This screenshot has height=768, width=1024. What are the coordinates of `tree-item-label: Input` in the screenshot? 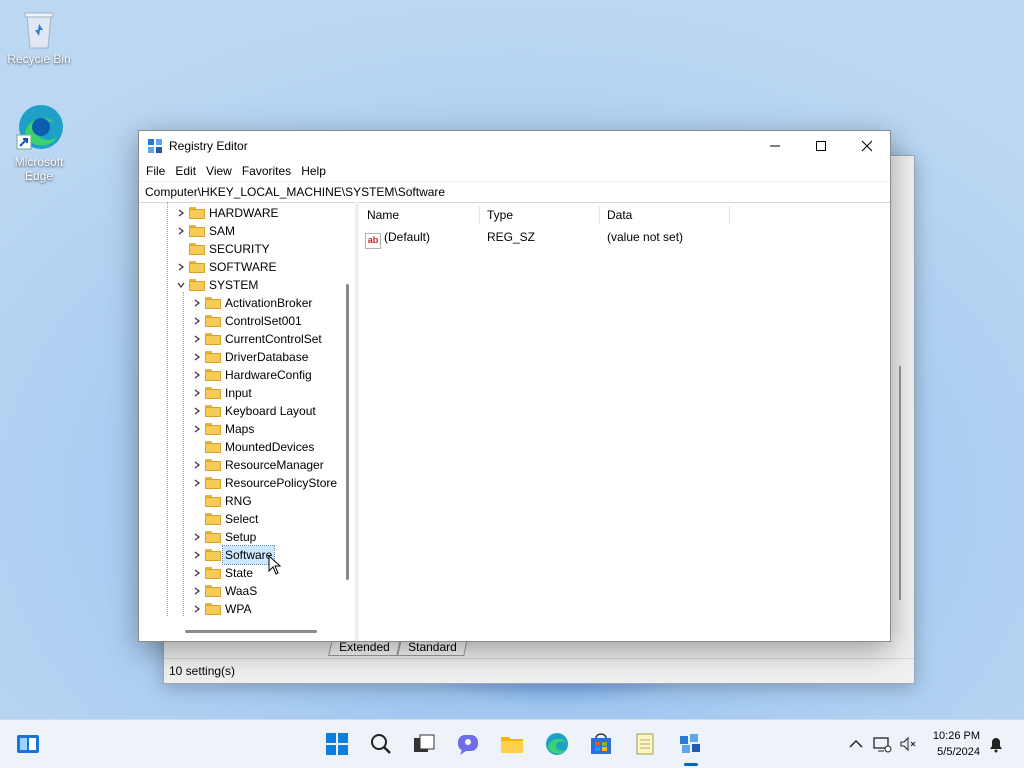 It's located at (238, 393).